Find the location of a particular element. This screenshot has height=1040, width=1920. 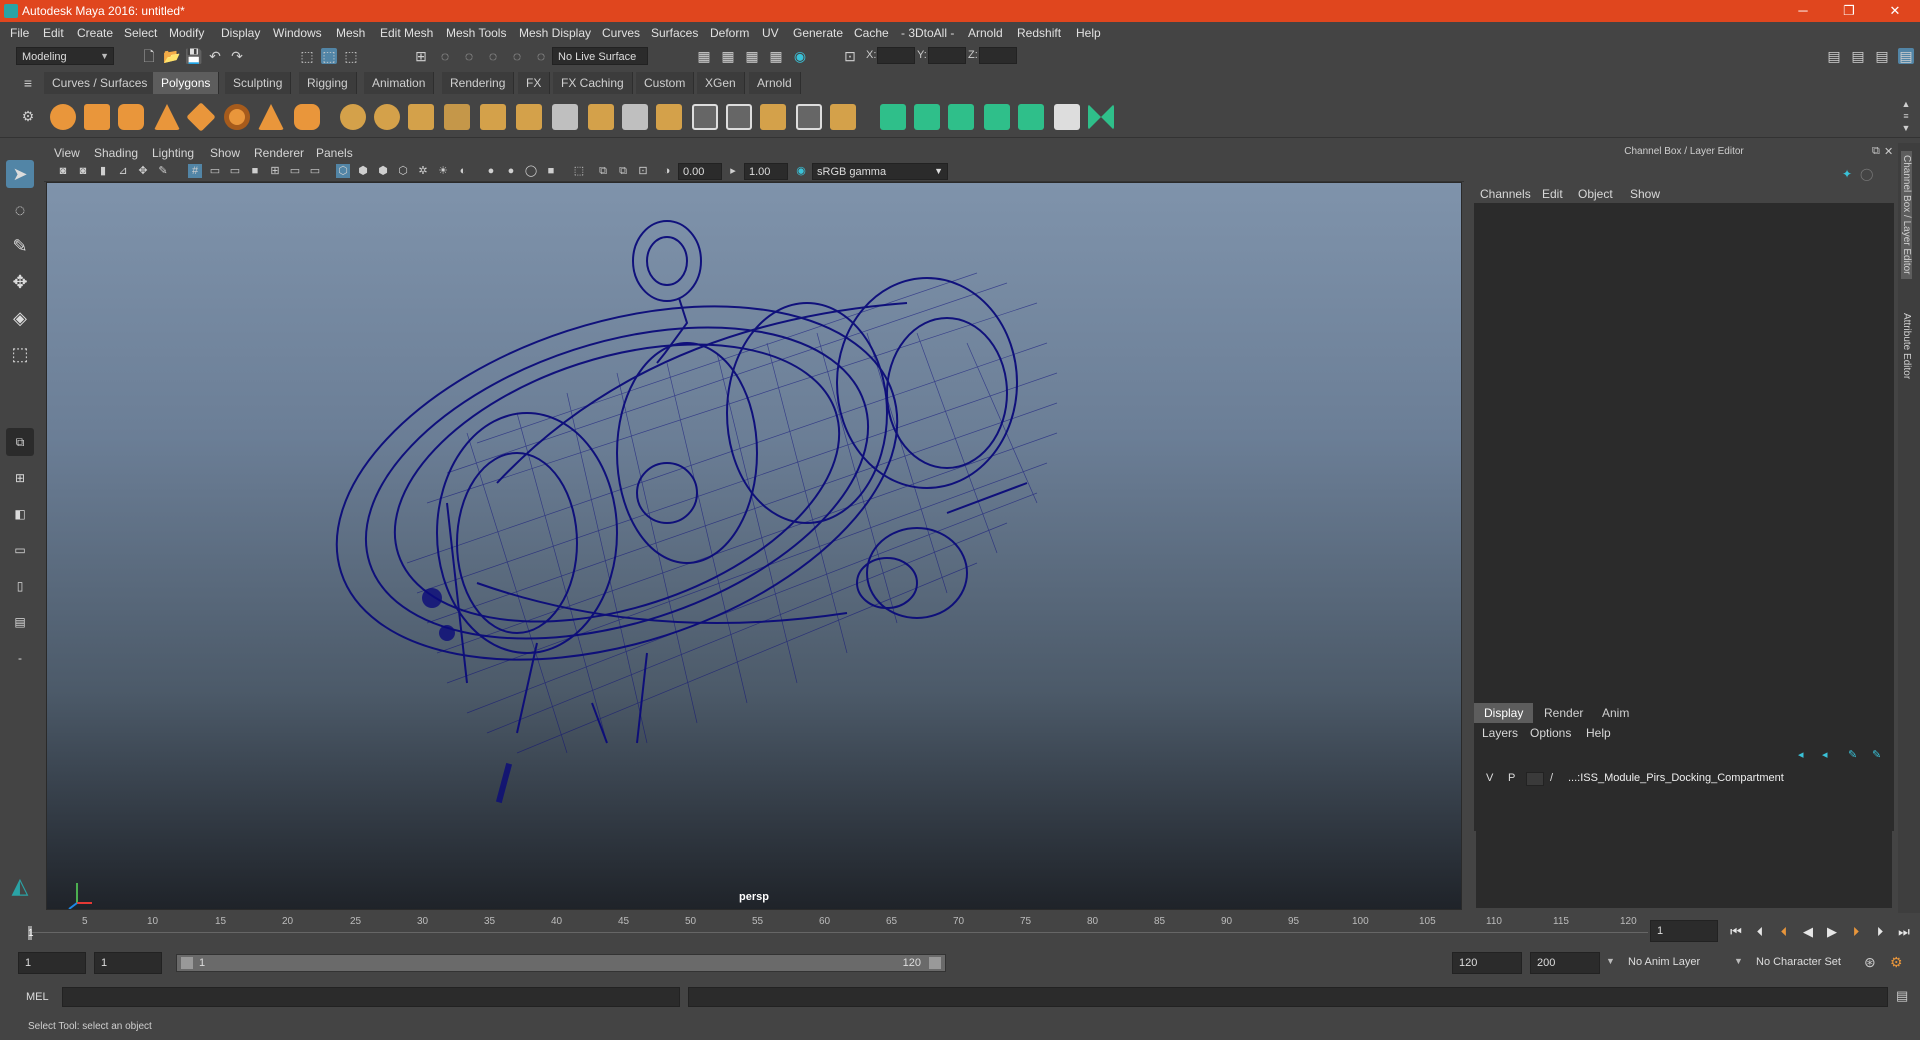

chevron-down-icon: ▼ is located at coordinates (1610, 961).